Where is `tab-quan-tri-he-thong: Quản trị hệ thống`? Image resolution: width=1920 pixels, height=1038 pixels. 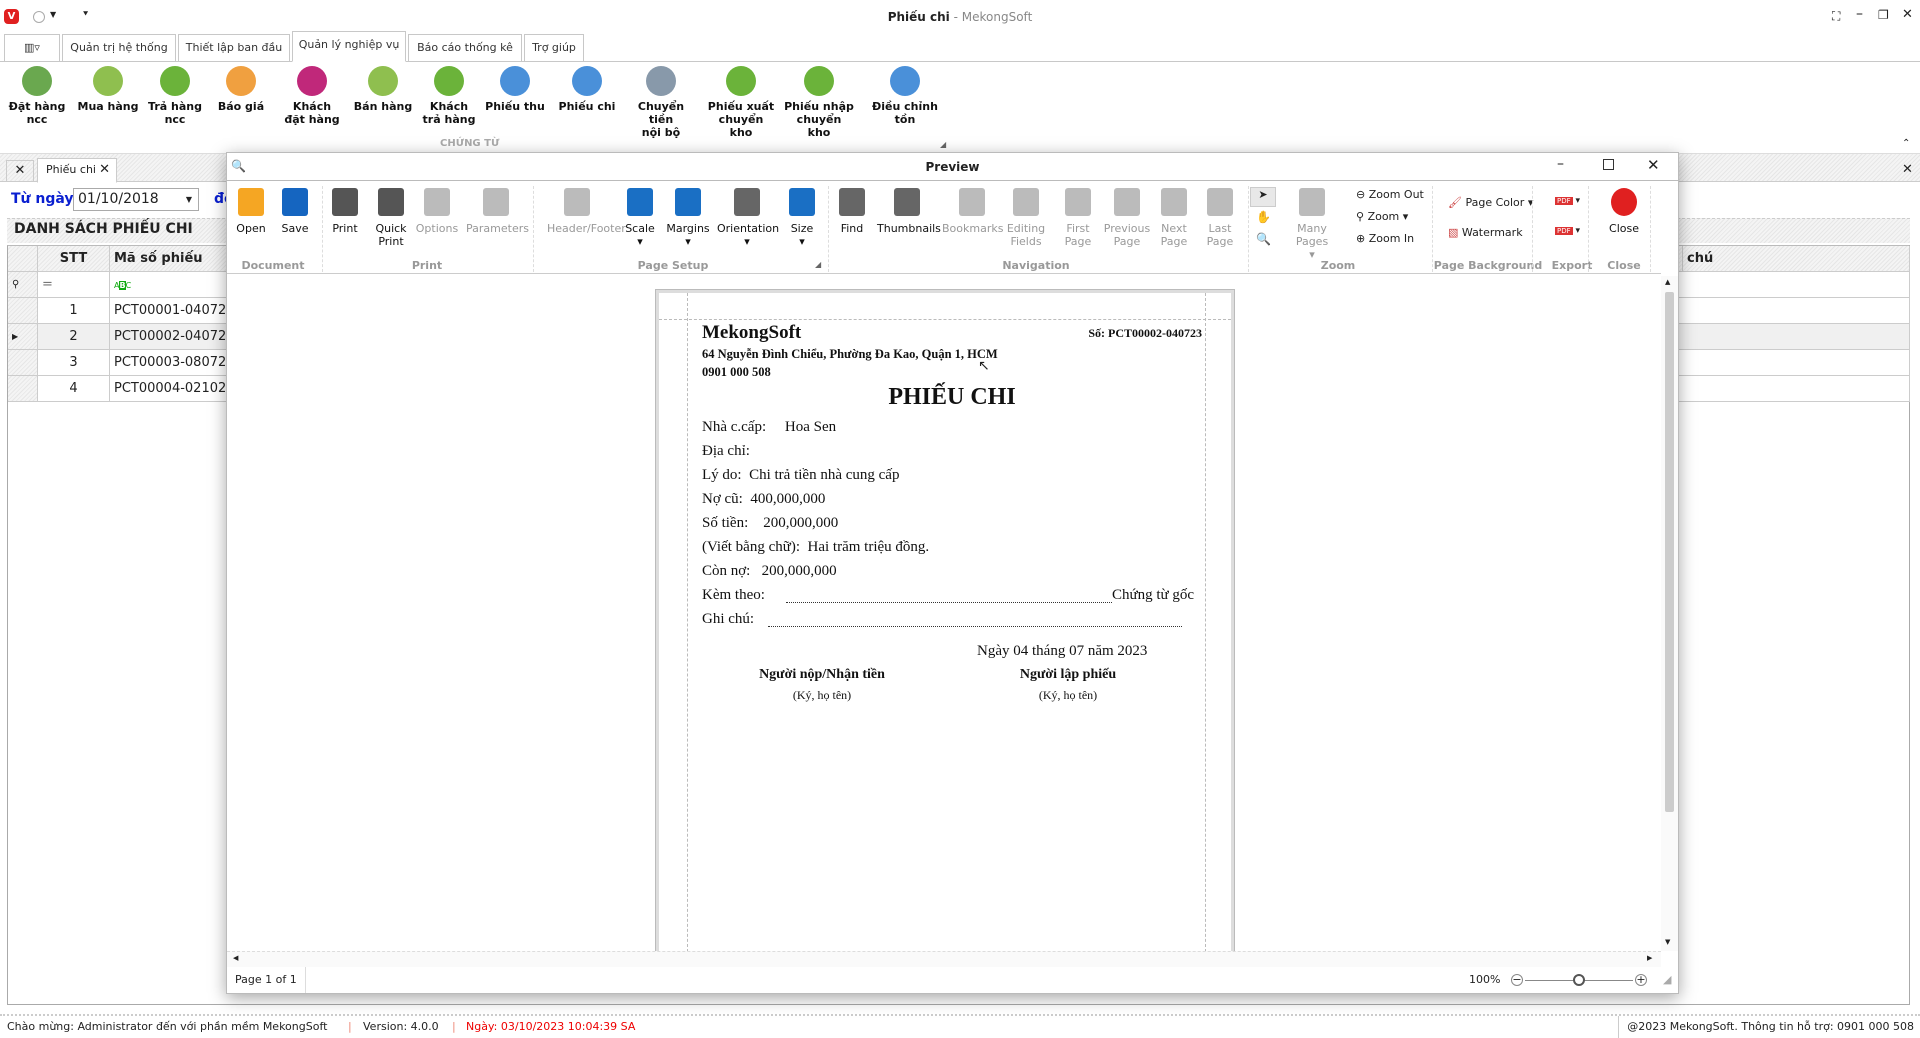
tab-quan-tri-he-thong: Quản trị hệ thống is located at coordinates (119, 48).